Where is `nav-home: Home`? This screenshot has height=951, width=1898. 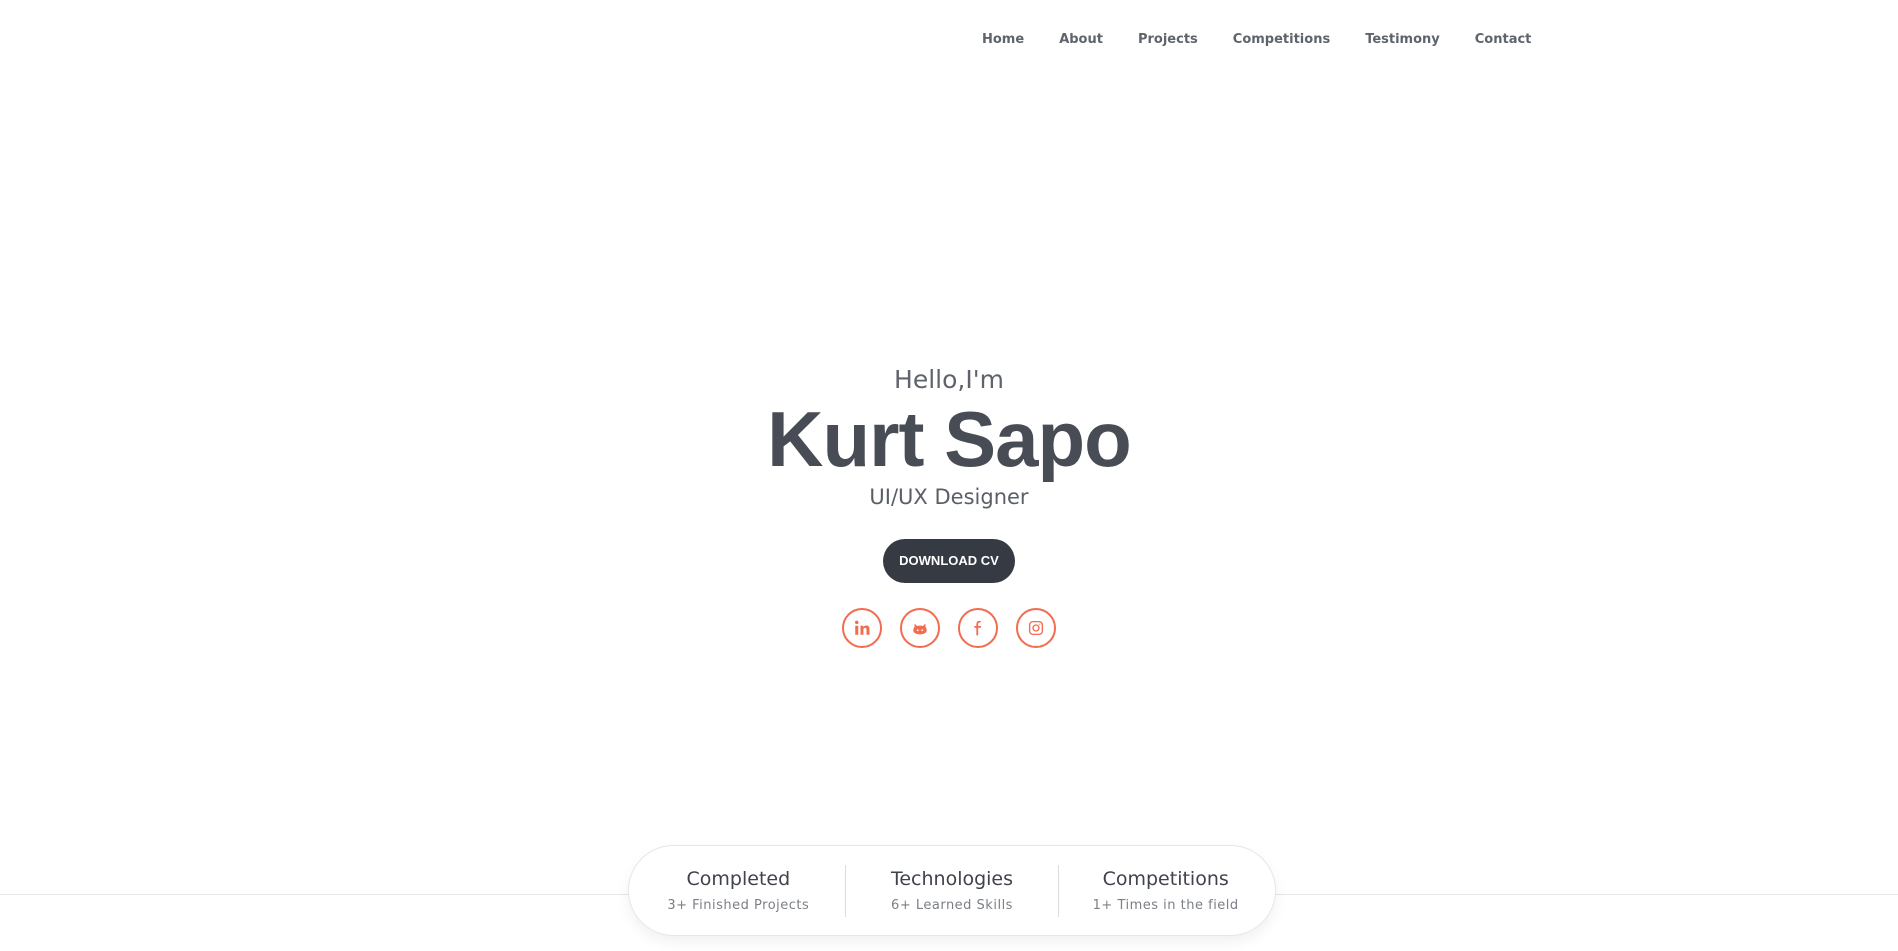
nav-home: Home is located at coordinates (1003, 39).